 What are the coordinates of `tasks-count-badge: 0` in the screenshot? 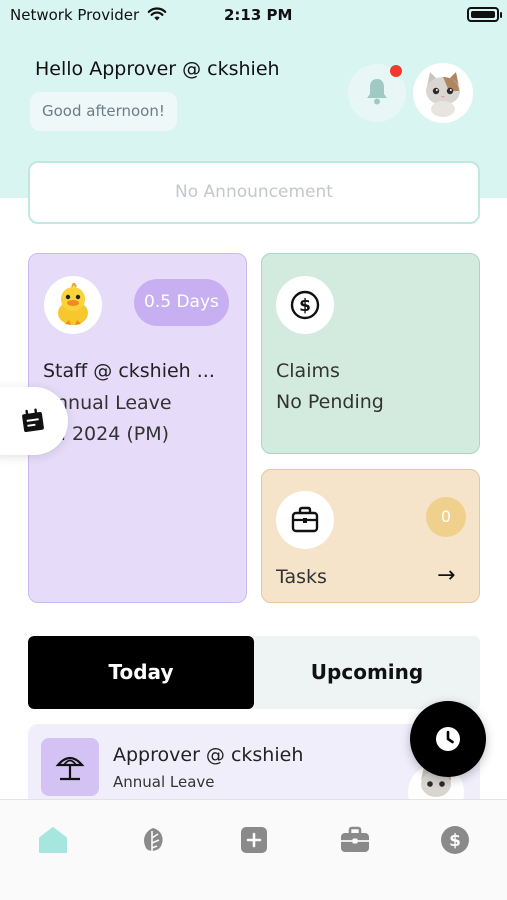 It's located at (446, 517).